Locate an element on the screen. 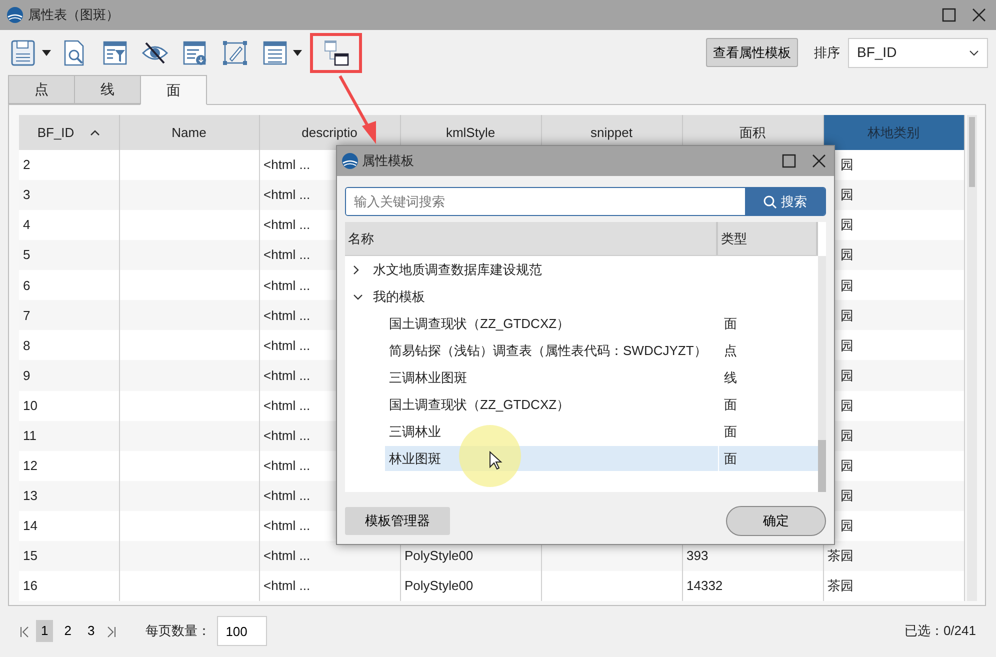  selection-count: 已选：0/241 is located at coordinates (940, 631).